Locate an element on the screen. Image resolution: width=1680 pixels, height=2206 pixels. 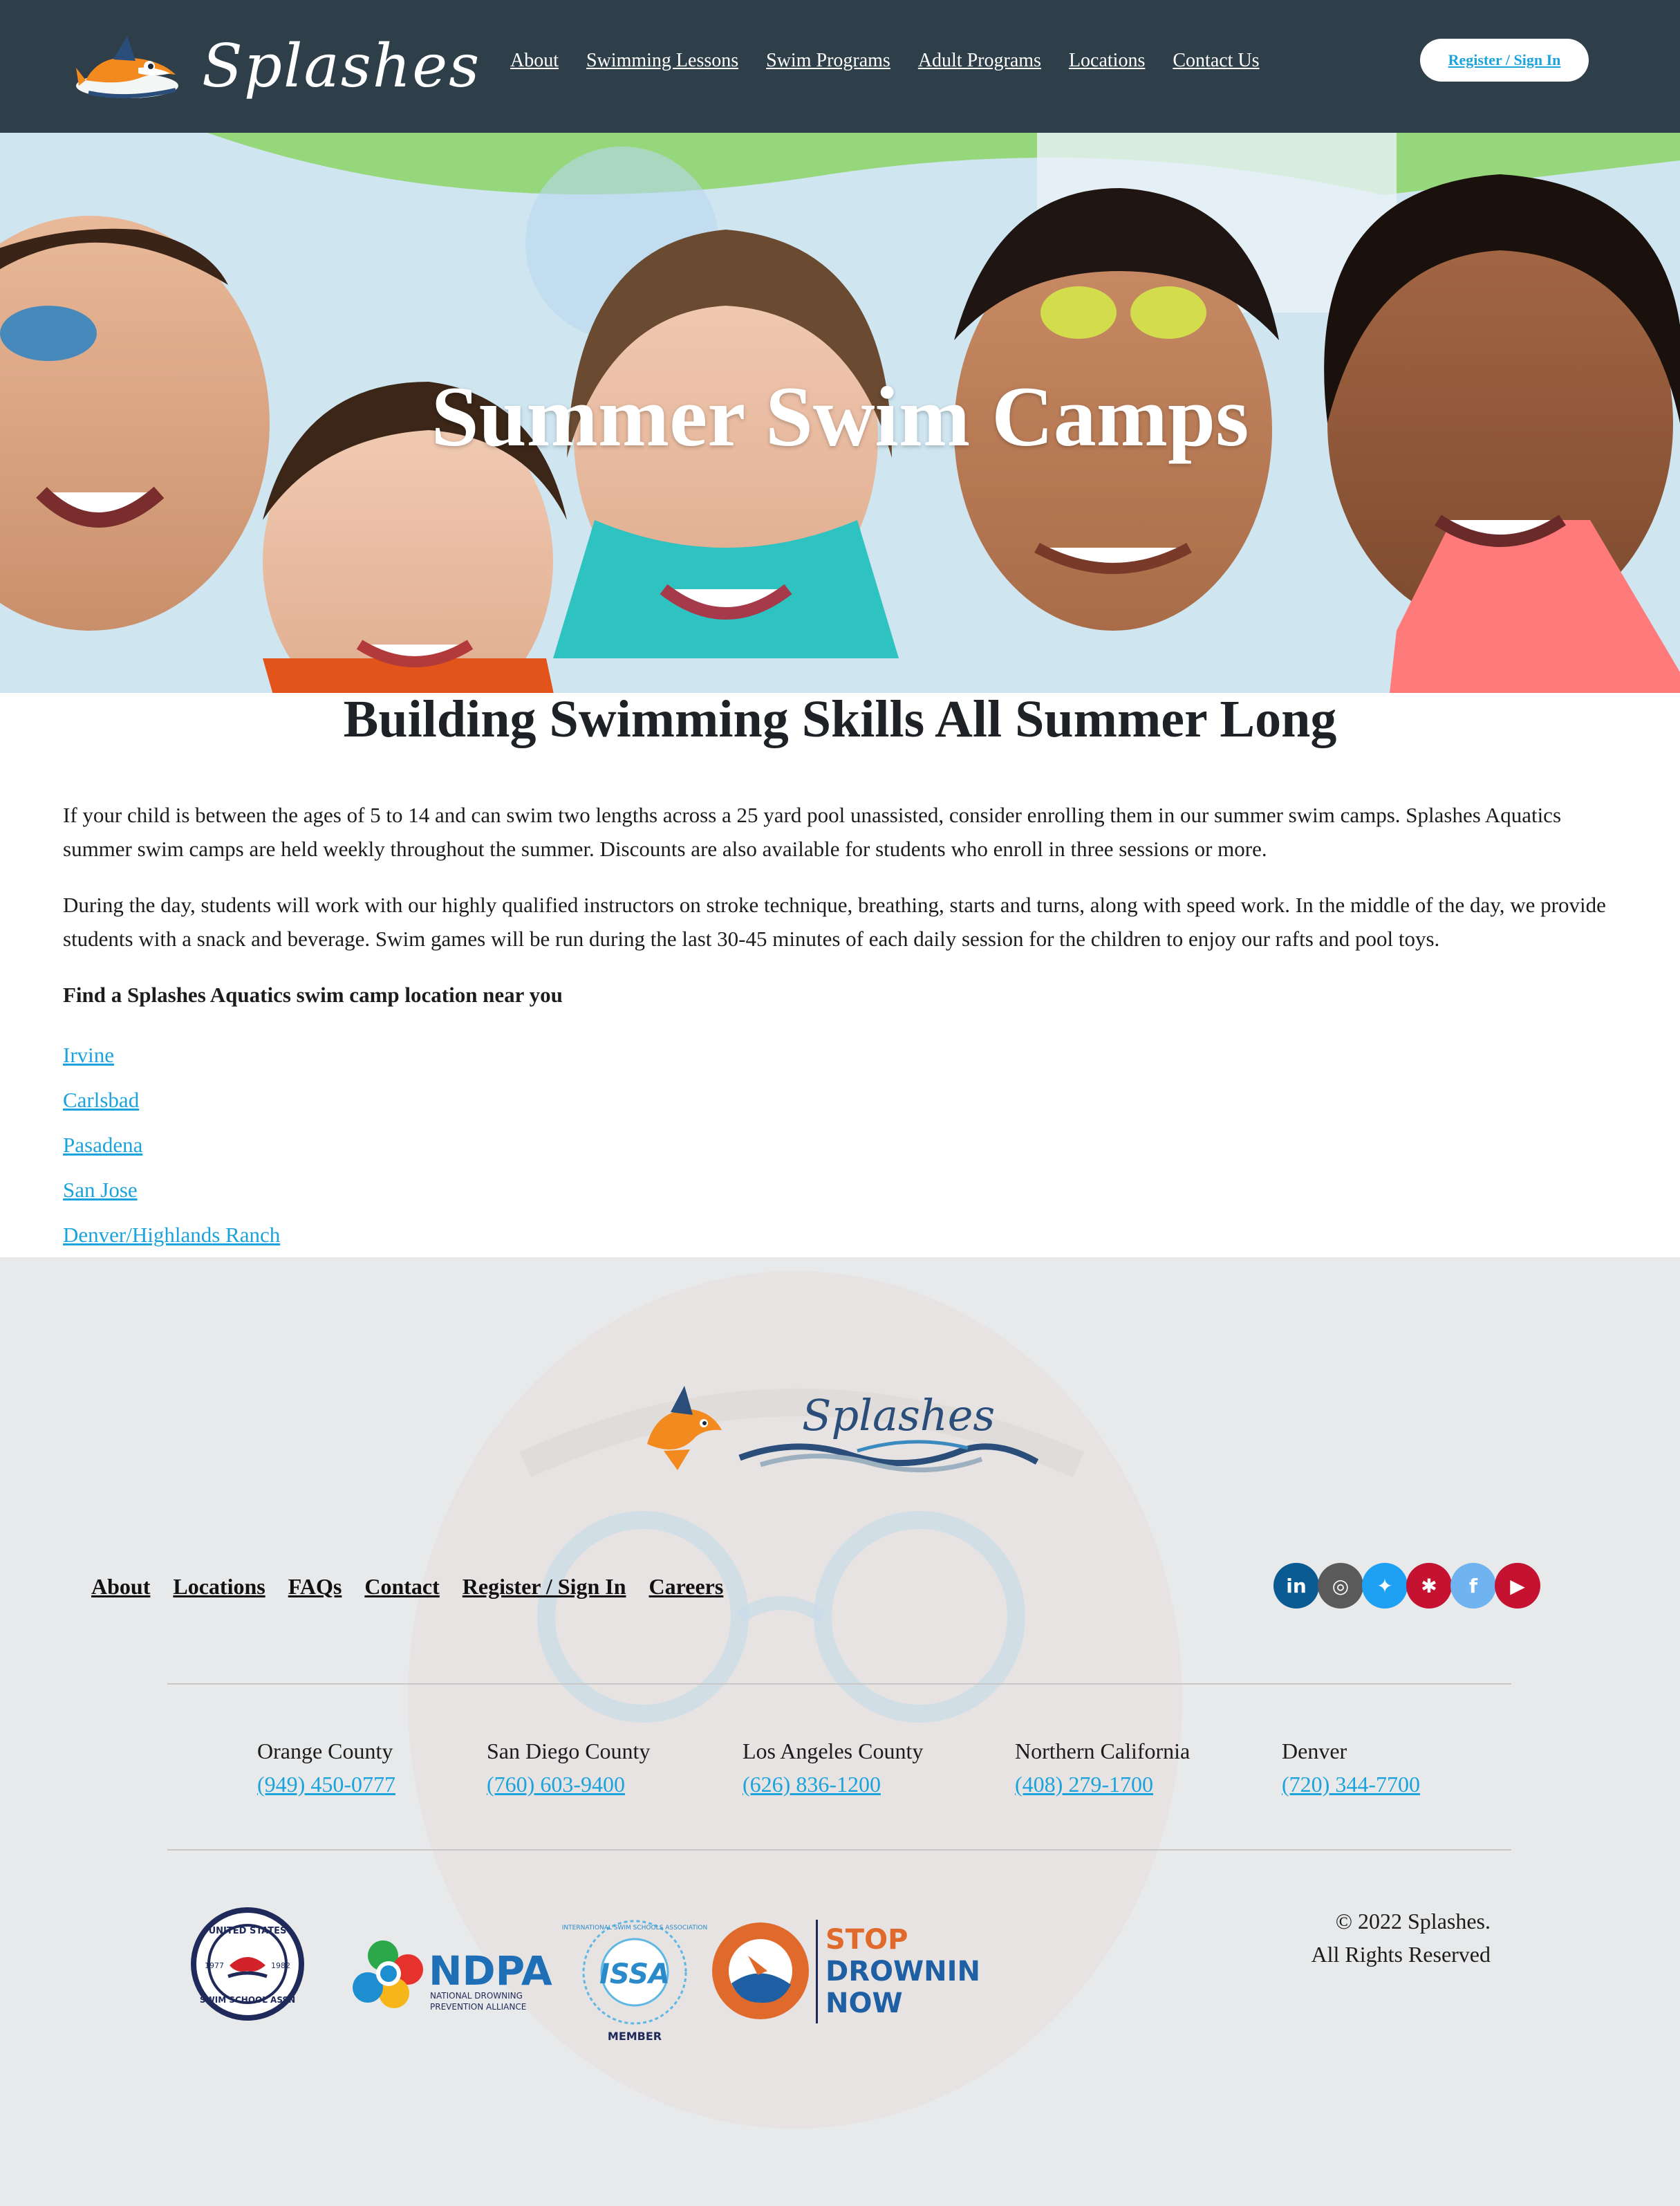
nav-swimming-lessons: Swimming Lessons is located at coordinates (662, 61).